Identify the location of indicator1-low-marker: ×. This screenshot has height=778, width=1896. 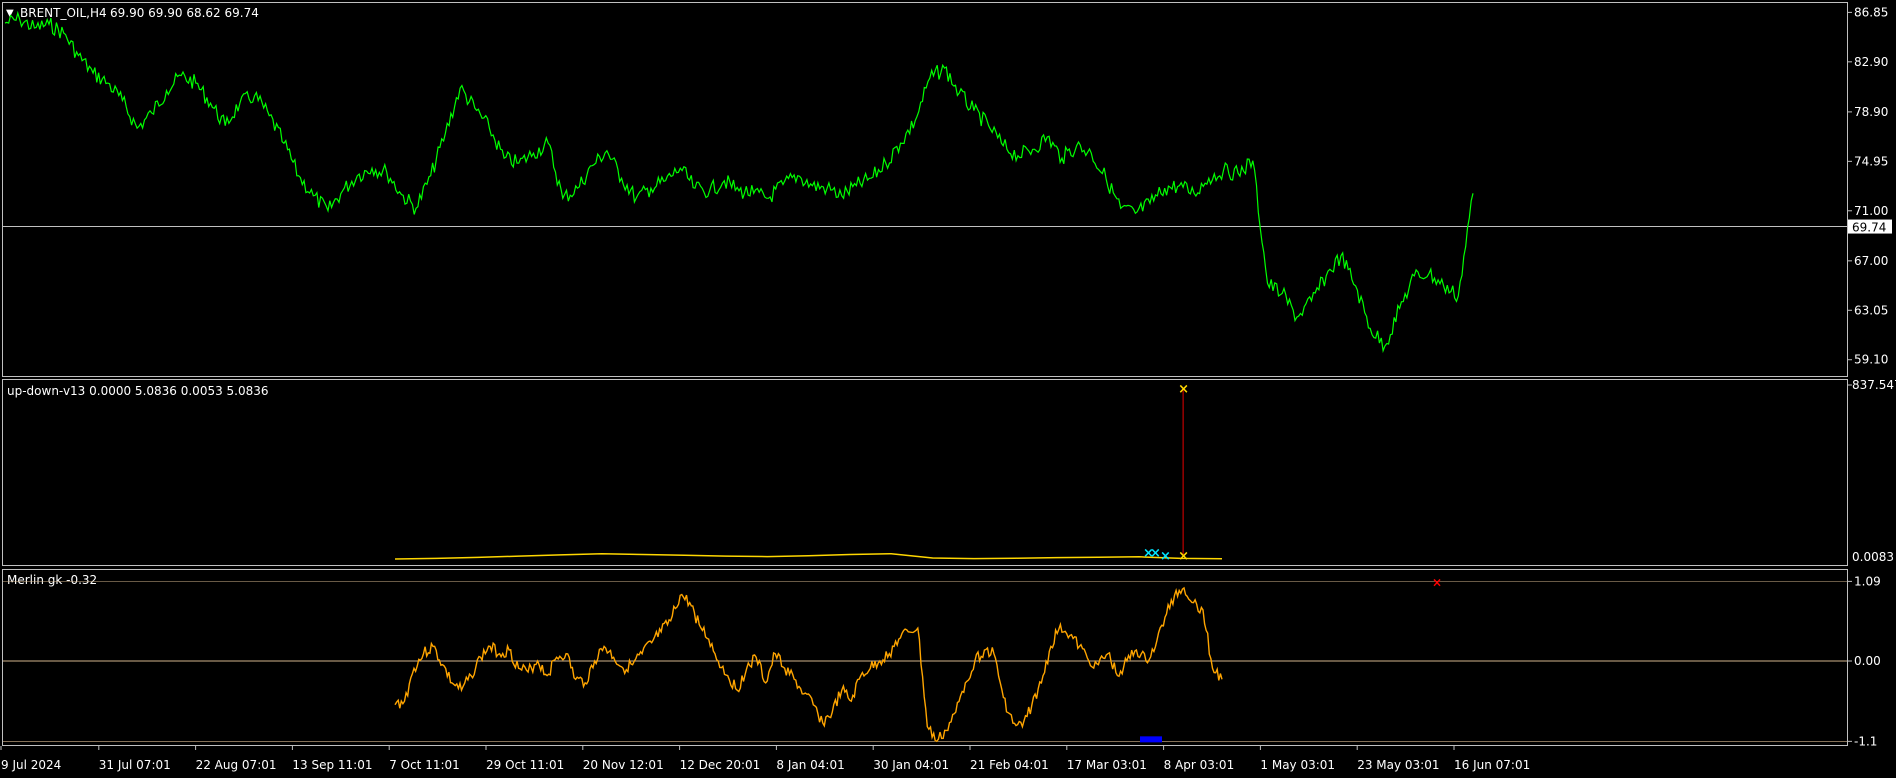
(1183, 556).